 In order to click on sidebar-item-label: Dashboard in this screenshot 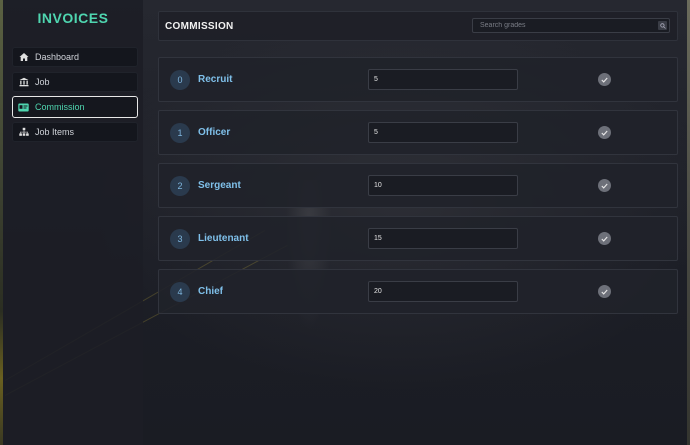, I will do `click(57, 57)`.